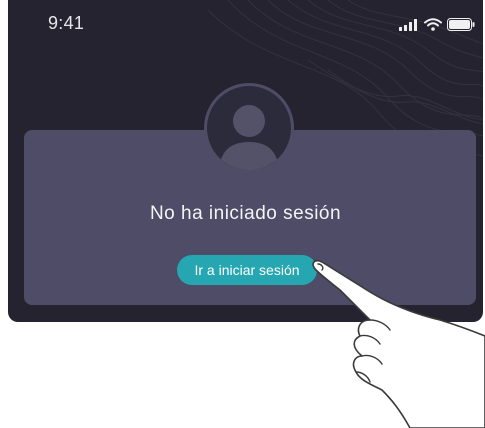 The width and height of the screenshot is (485, 428). What do you see at coordinates (66, 23) in the screenshot?
I see `status-time: 9:41` at bounding box center [66, 23].